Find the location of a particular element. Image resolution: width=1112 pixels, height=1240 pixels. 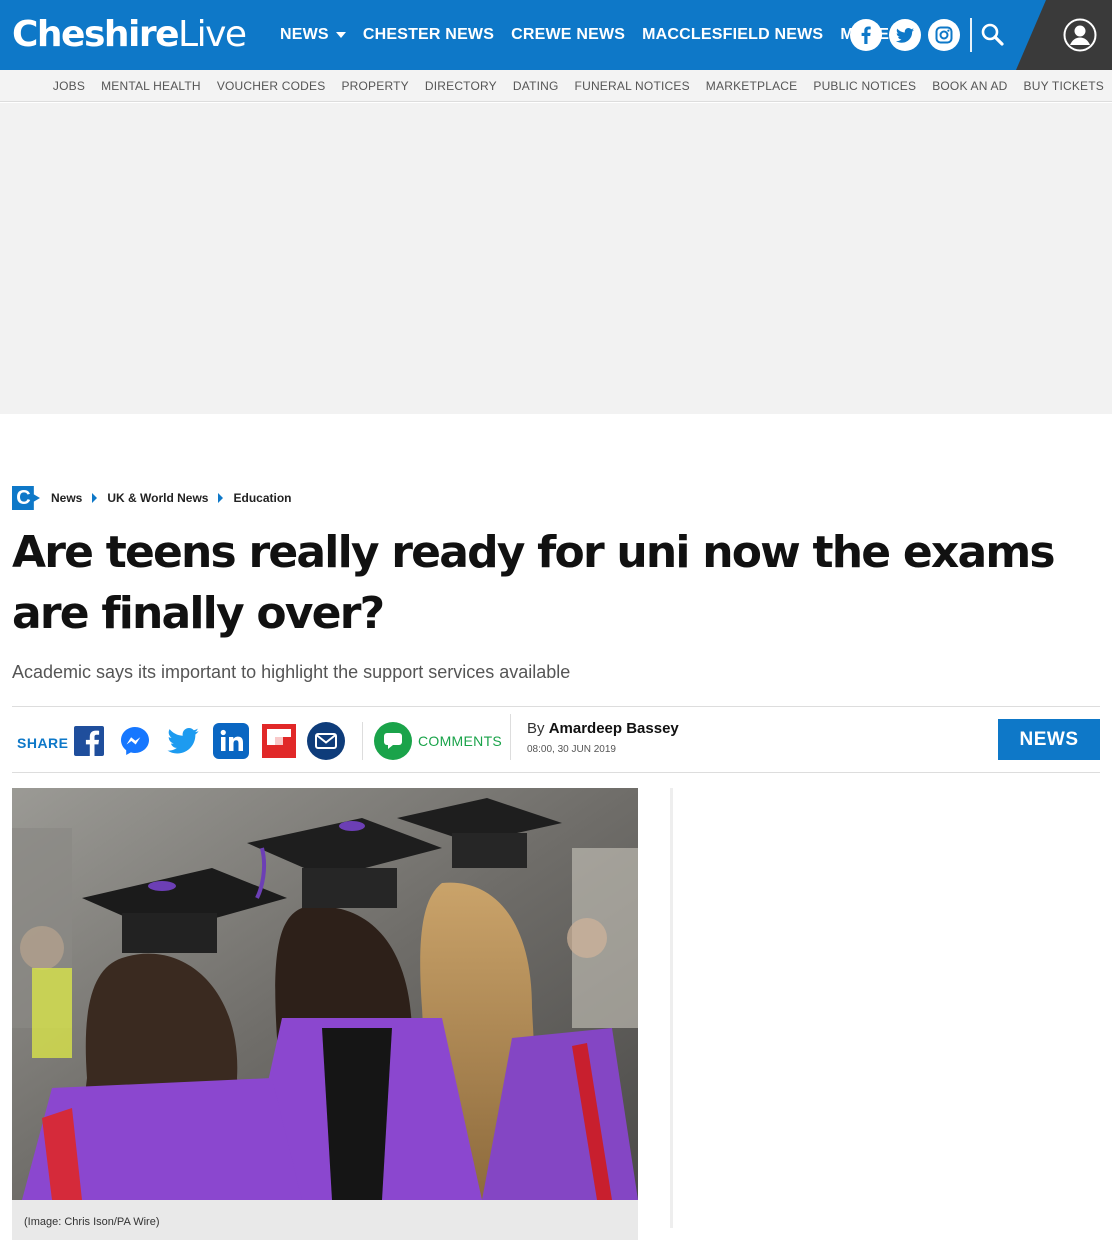

breadcrumb: C News UK & World News Education is located at coordinates (152, 498).